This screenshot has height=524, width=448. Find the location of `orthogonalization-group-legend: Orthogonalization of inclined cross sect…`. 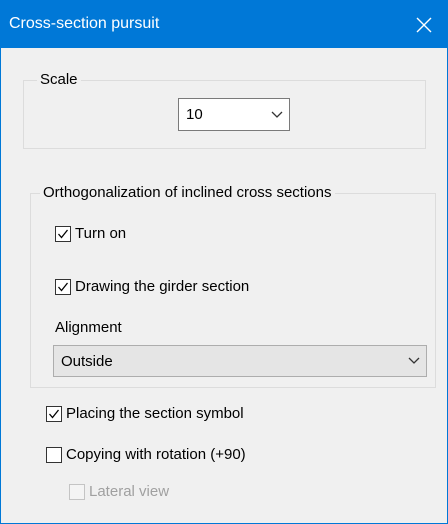

orthogonalization-group-legend: Orthogonalization of inclined cross sect… is located at coordinates (187, 193).